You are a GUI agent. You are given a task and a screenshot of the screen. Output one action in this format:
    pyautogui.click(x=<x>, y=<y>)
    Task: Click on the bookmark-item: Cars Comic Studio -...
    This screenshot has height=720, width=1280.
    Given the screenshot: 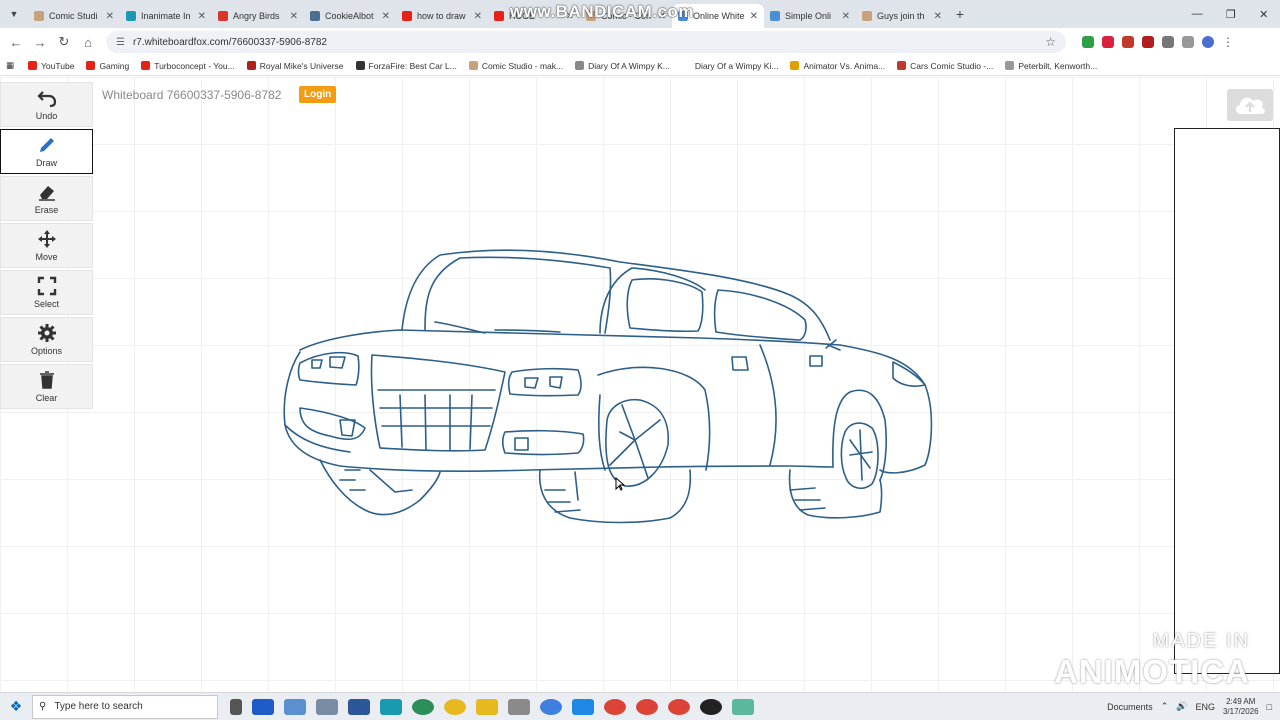 What is the action you would take?
    pyautogui.click(x=945, y=66)
    